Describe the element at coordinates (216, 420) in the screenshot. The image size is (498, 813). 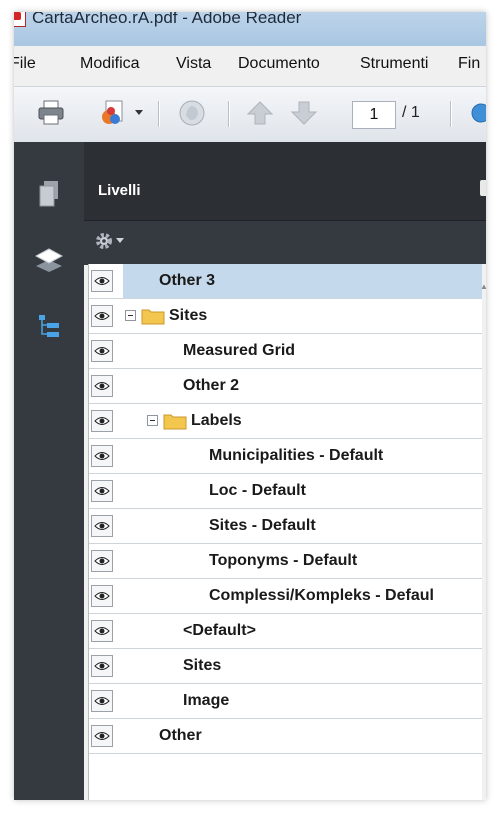
I see `layer-label: Labels` at that location.